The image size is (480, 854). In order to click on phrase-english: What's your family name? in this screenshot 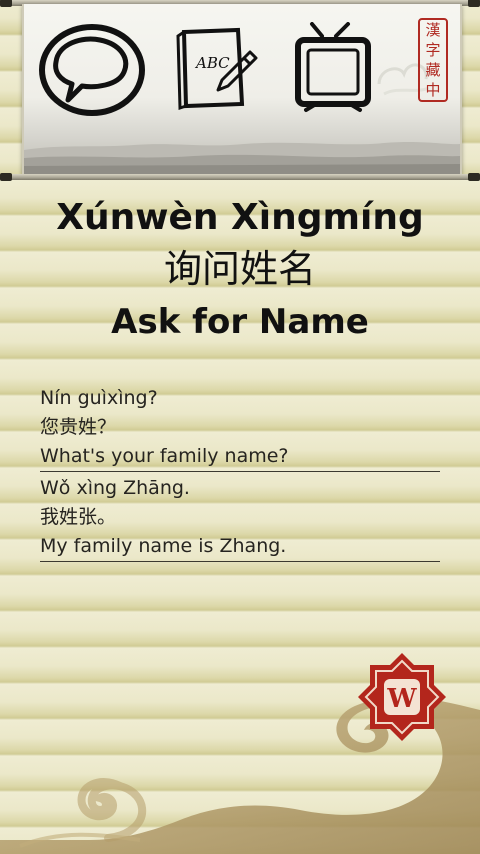, I will do `click(164, 456)`.